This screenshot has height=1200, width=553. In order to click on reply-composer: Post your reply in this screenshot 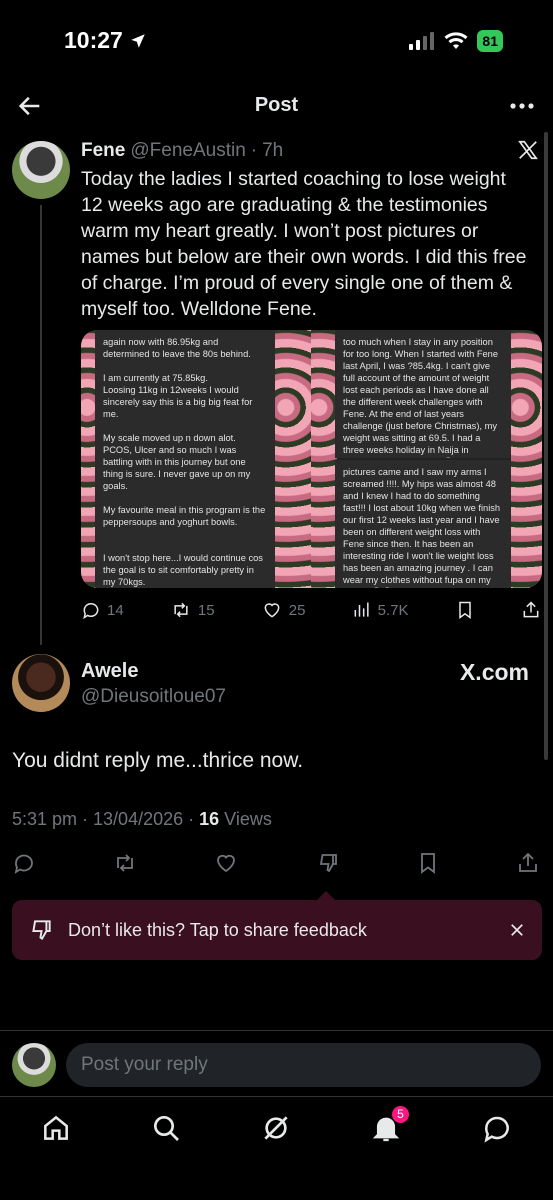, I will do `click(276, 1063)`.